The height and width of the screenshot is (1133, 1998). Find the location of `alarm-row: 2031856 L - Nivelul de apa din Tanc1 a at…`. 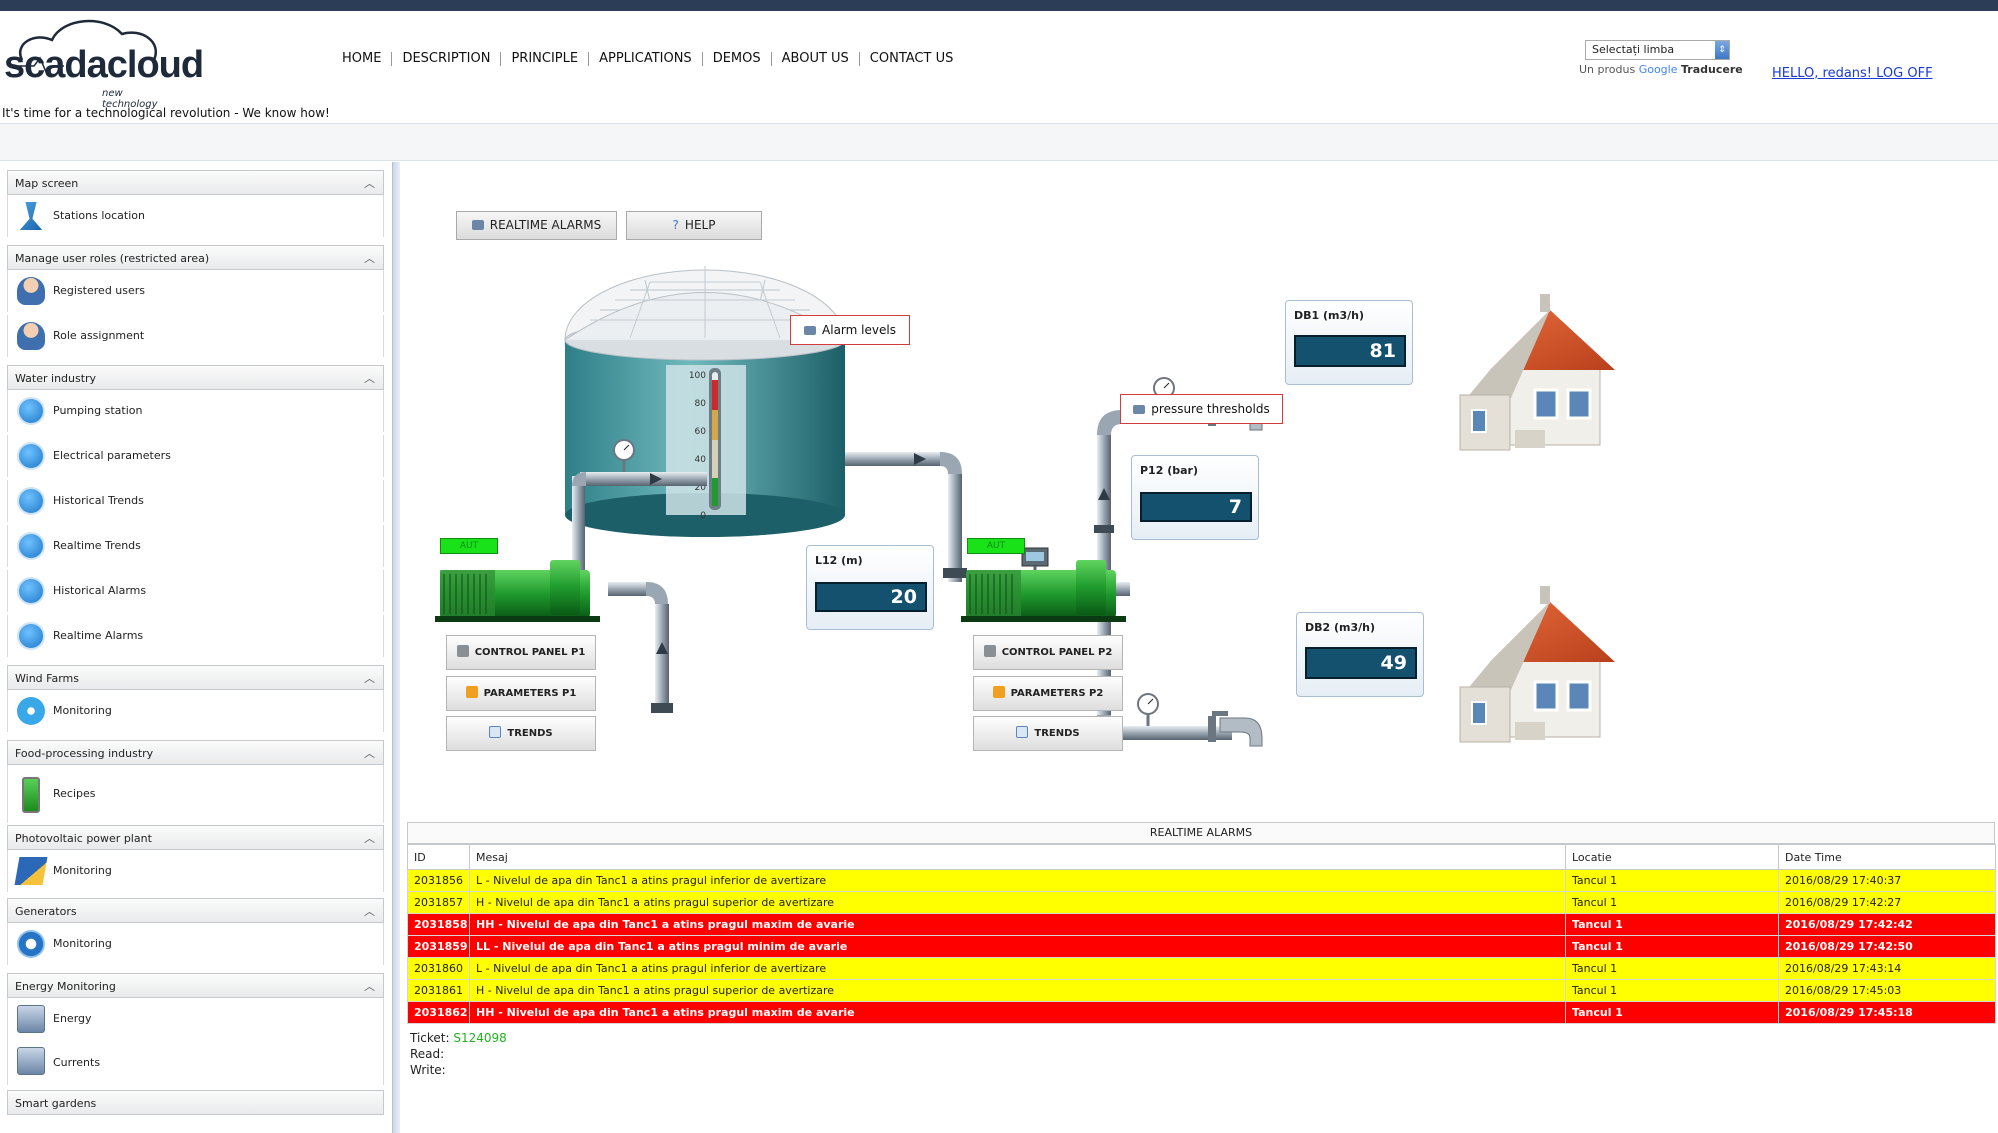

alarm-row: 2031856 L - Nivelul de apa din Tanc1 a at… is located at coordinates (1201, 880).